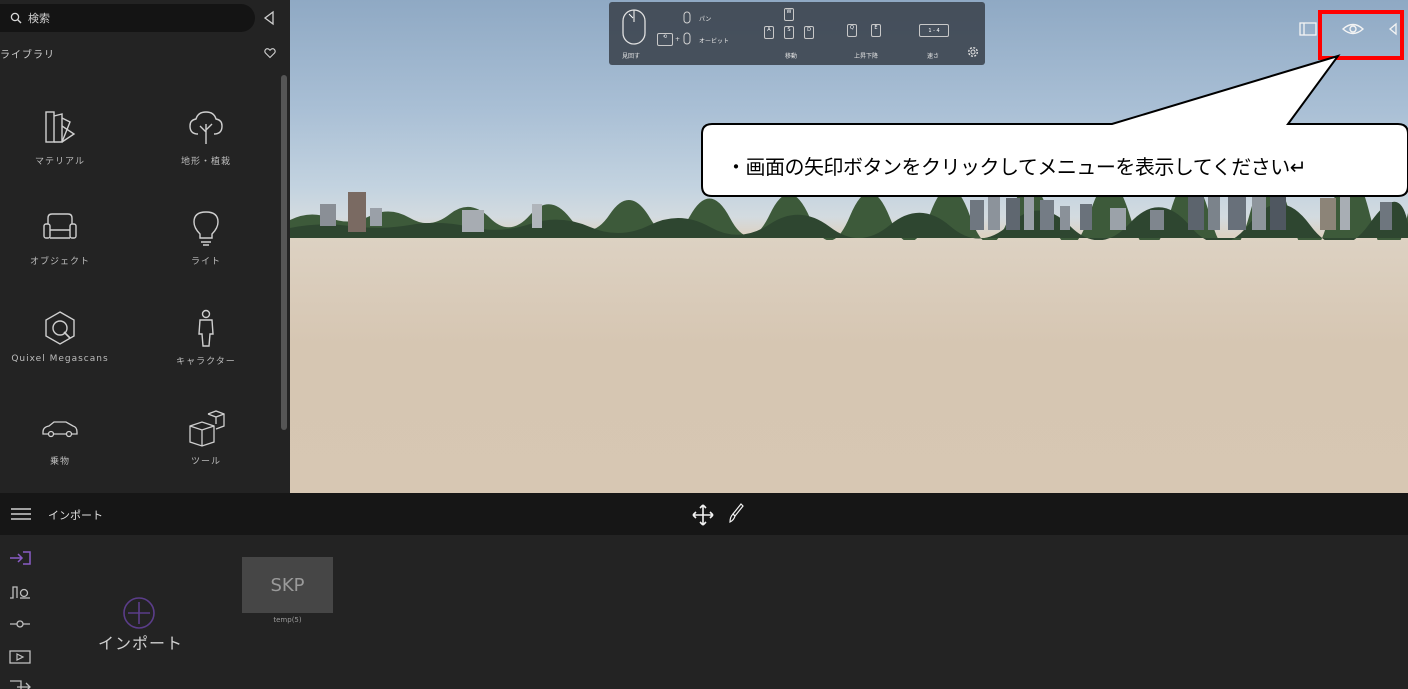  What do you see at coordinates (139, 613) in the screenshot?
I see `import-add-icon` at bounding box center [139, 613].